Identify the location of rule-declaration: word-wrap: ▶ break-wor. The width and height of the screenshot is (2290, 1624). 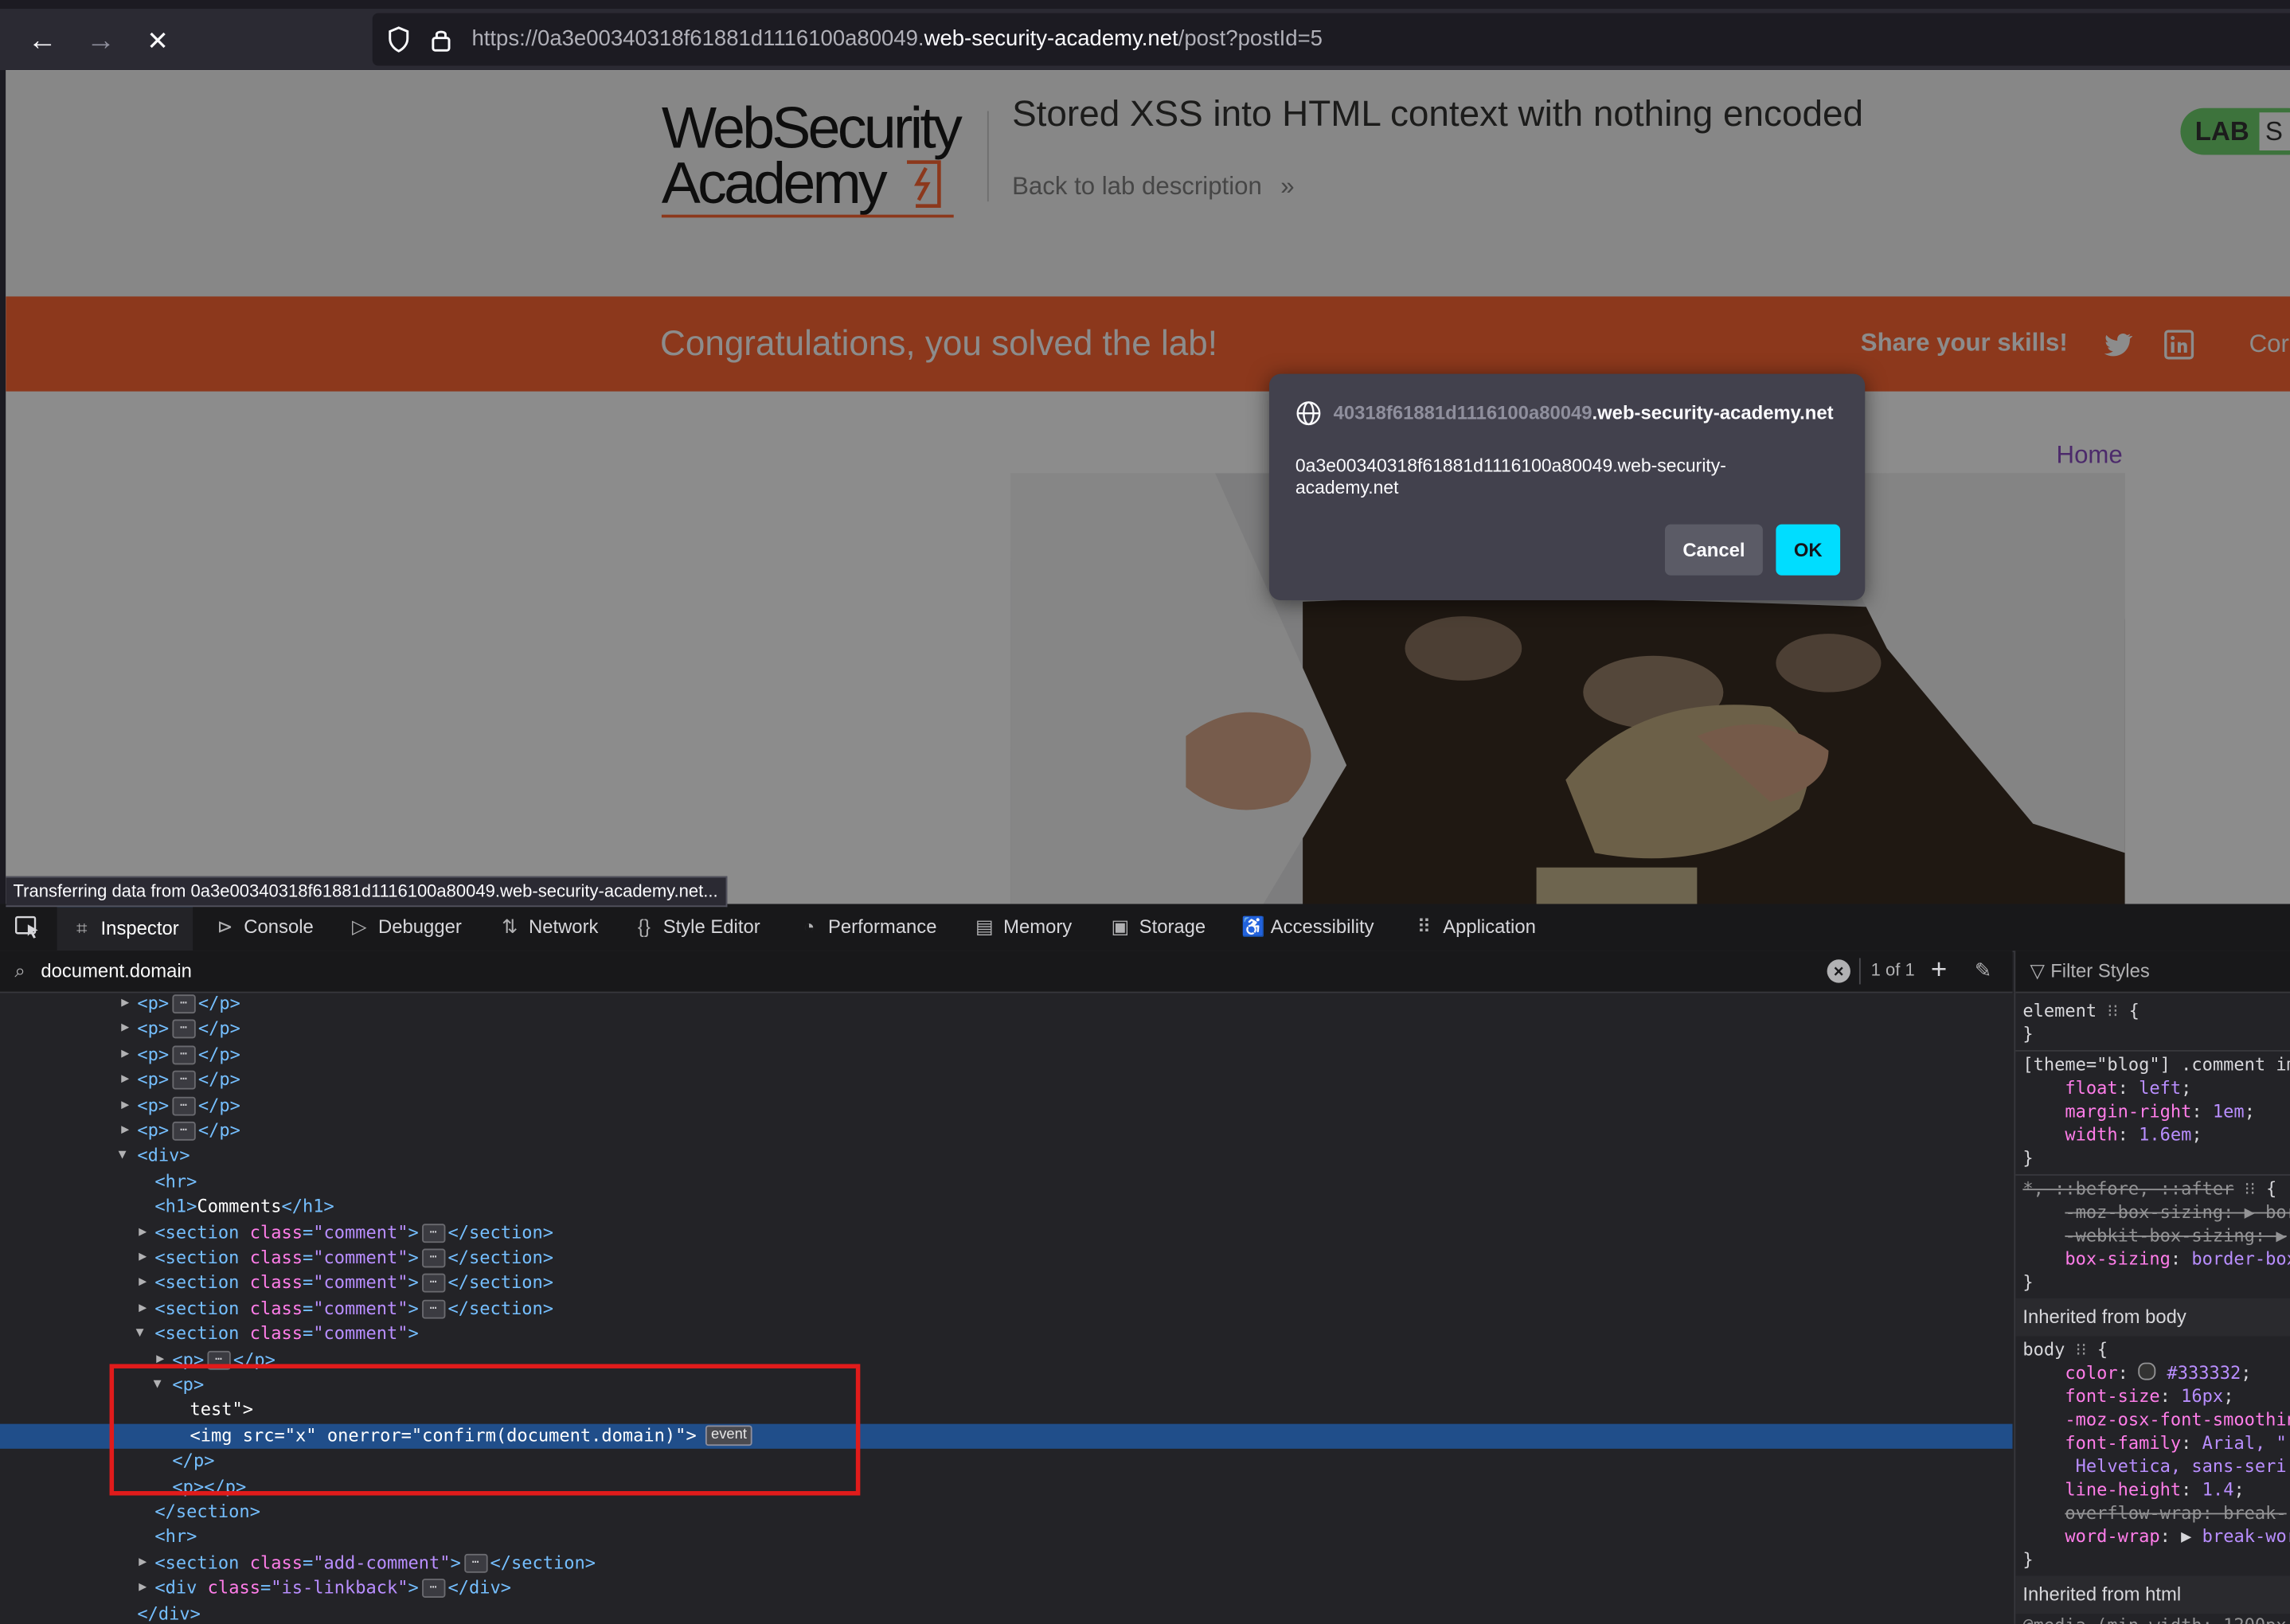
(2156, 1537).